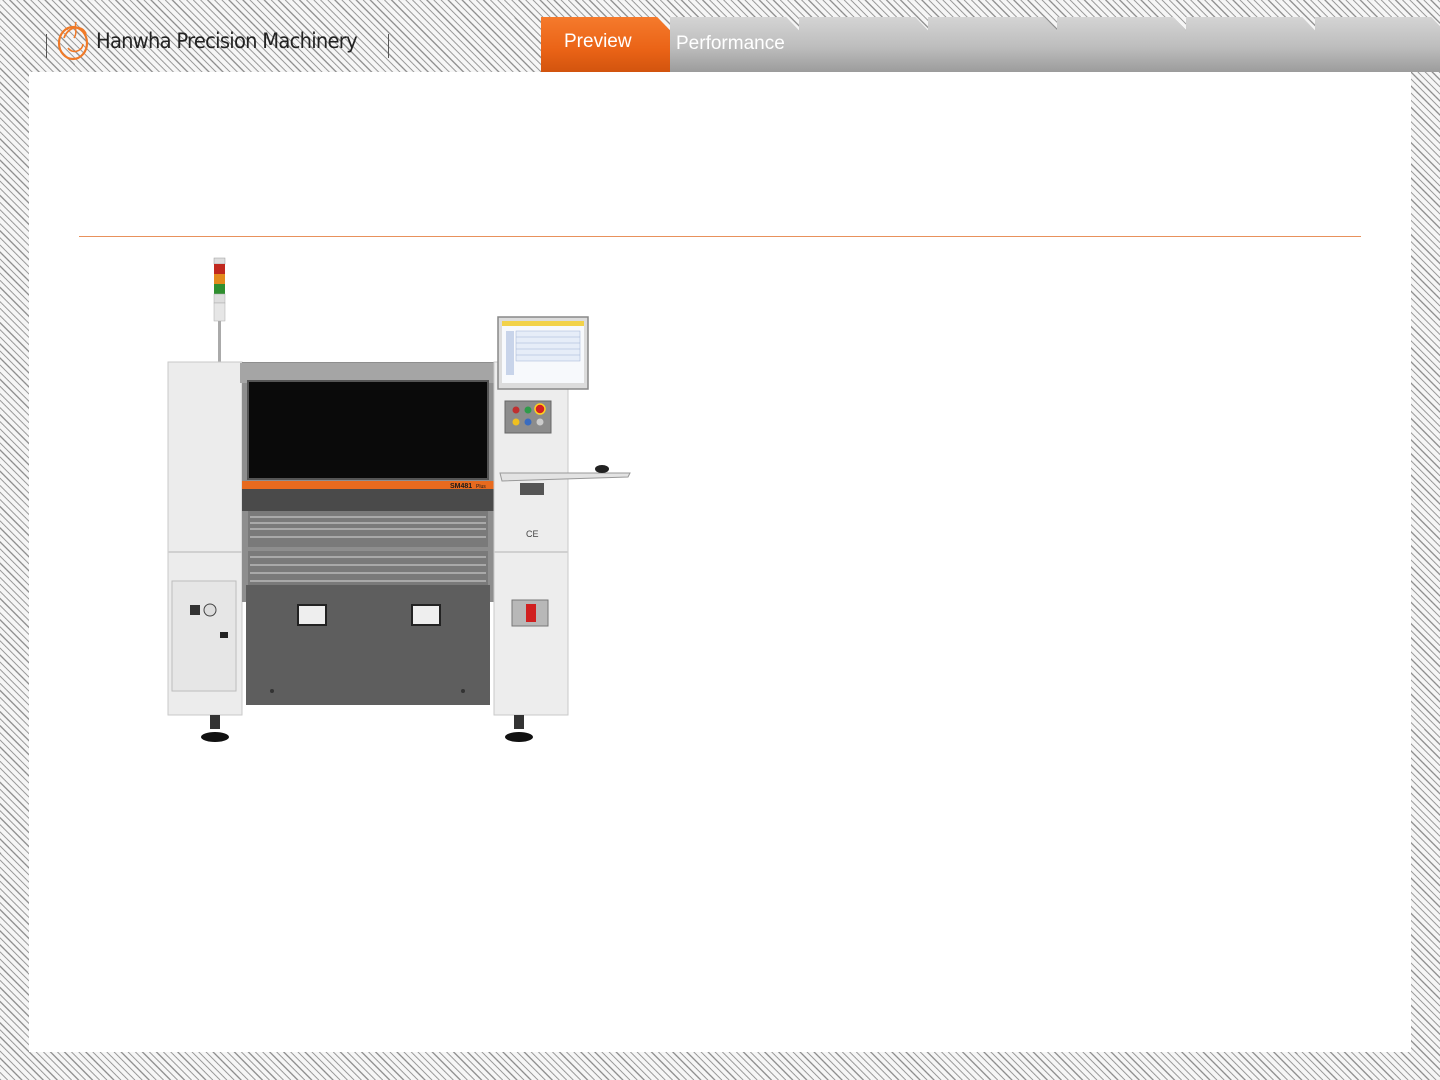 This screenshot has width=1440, height=1080. Describe the element at coordinates (598, 41) in the screenshot. I see `tab-label: Preview` at that location.